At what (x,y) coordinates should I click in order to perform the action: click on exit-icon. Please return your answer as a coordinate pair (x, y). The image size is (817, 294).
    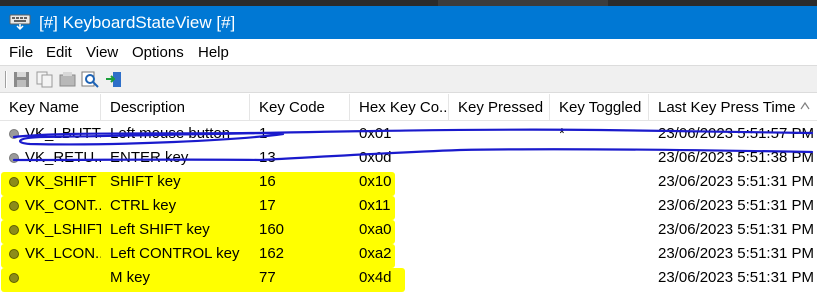
    Looking at the image, I should click on (113, 79).